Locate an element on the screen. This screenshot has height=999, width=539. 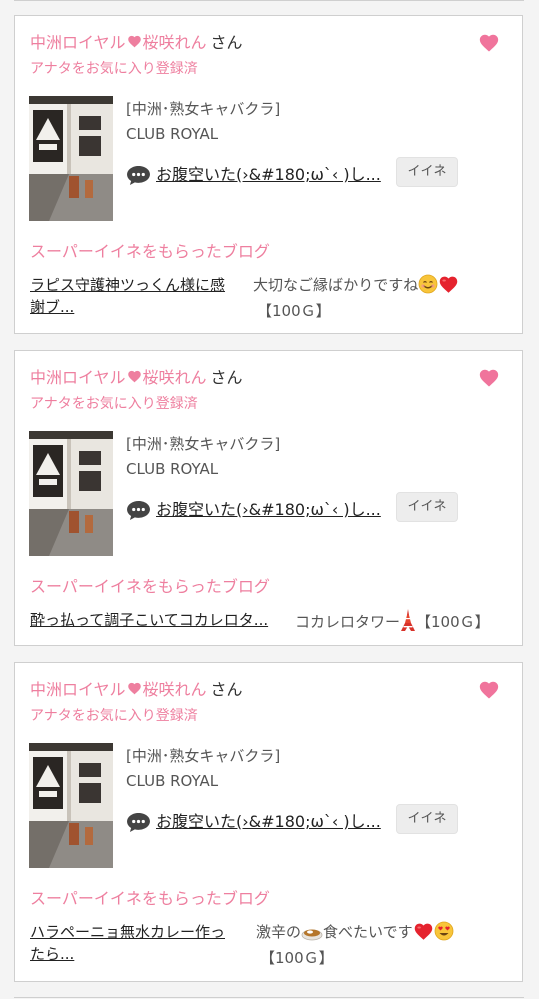
blog-comment: 激辛の 食べたいです 【100Ｇ】 is located at coordinates (355, 945).